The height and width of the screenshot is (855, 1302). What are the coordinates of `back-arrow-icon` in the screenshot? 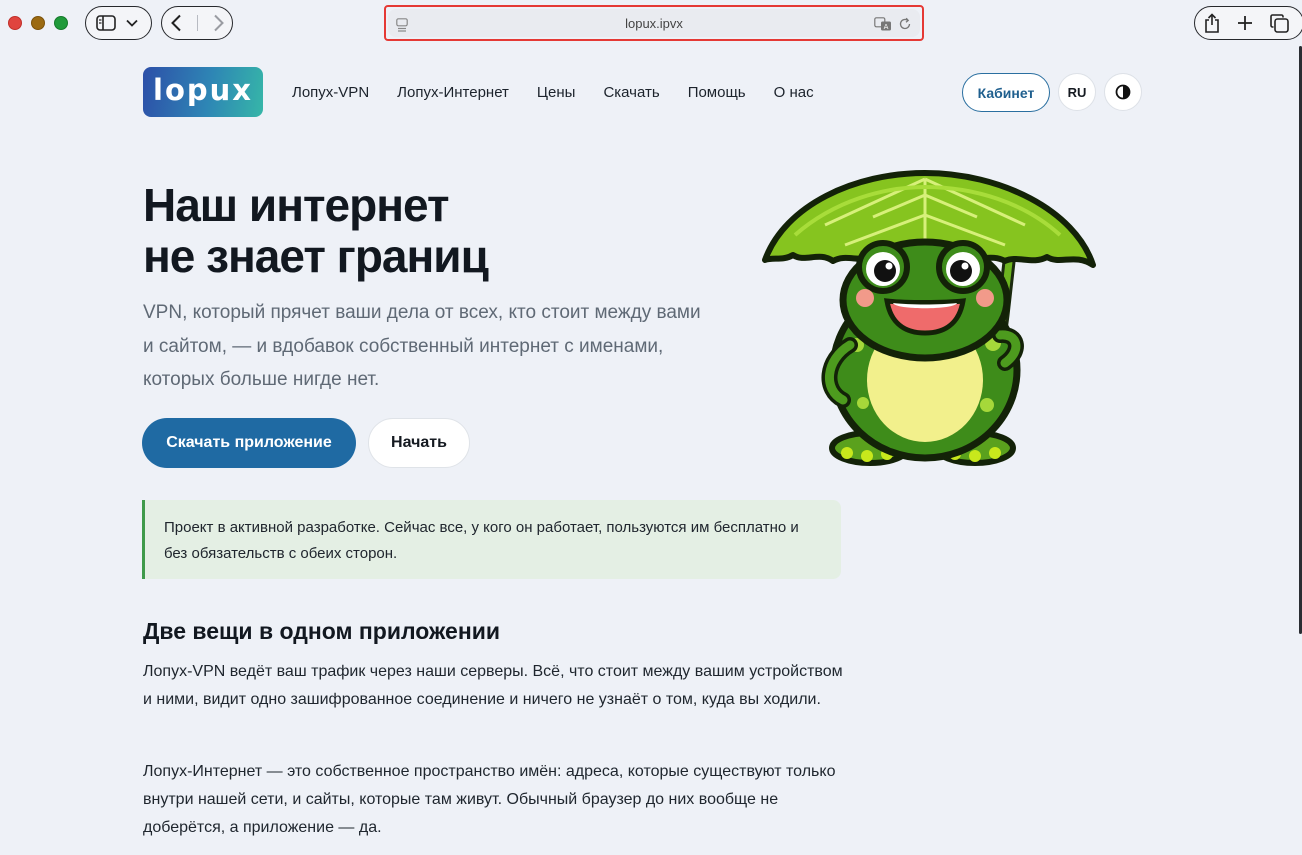 It's located at (176, 23).